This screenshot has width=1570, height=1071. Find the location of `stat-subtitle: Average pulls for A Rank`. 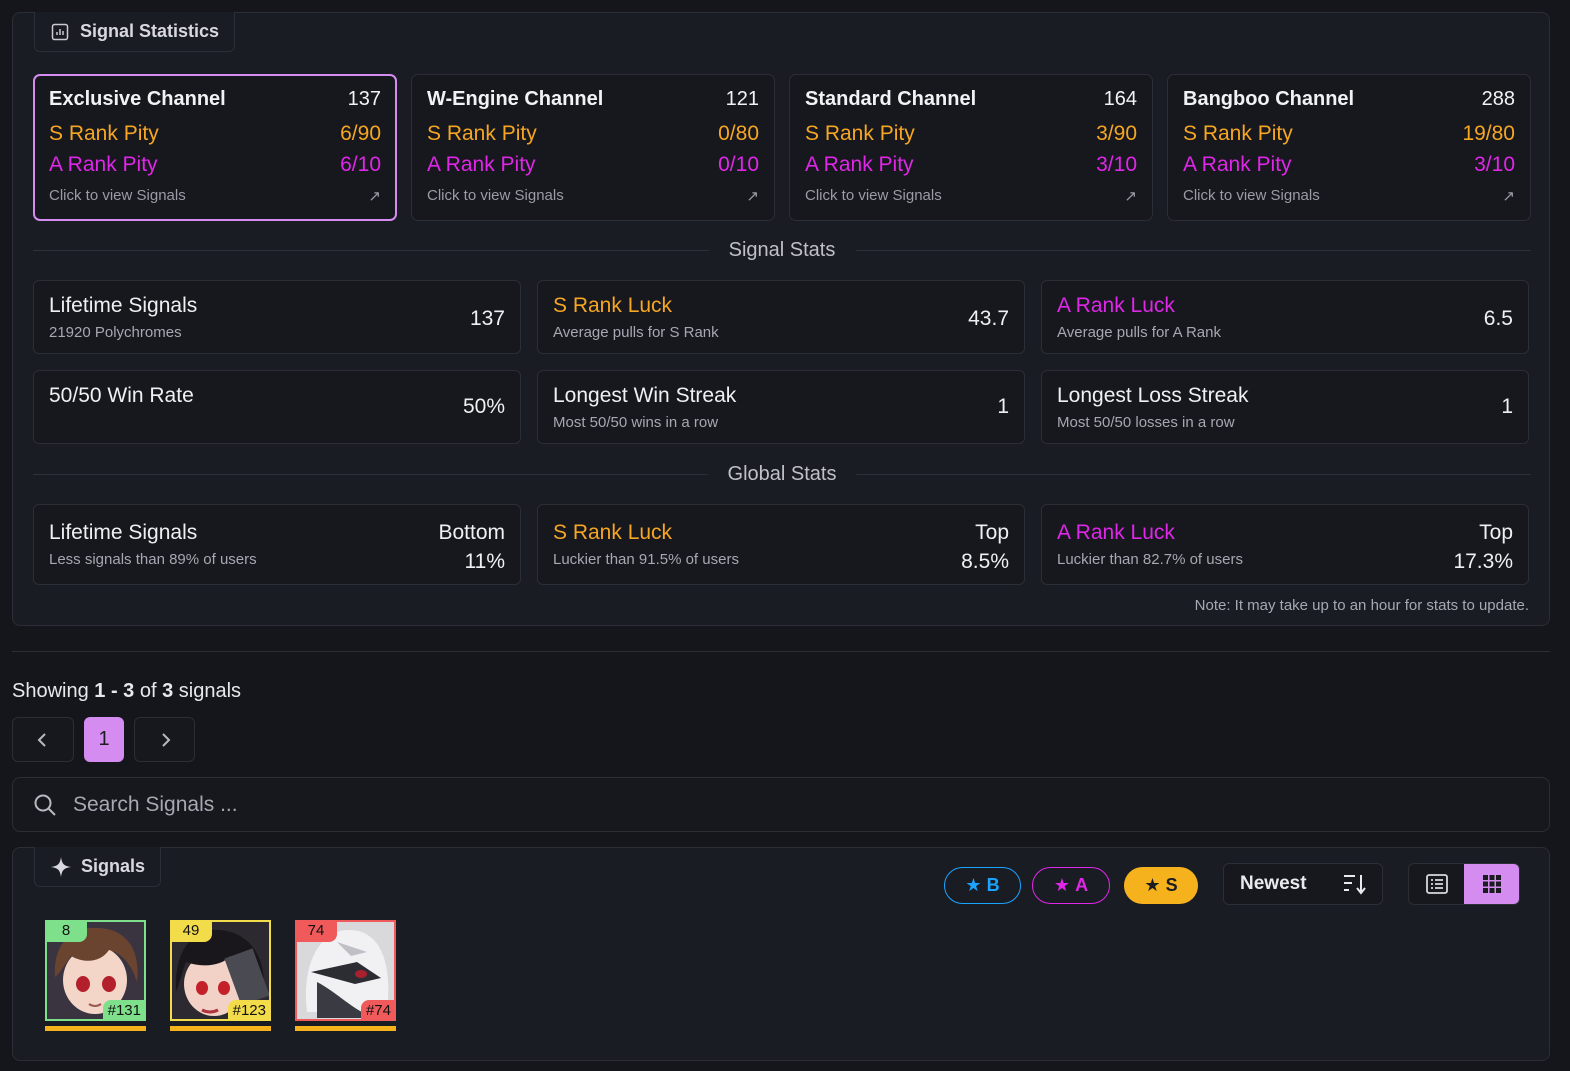

stat-subtitle: Average pulls for A Rank is located at coordinates (1139, 332).